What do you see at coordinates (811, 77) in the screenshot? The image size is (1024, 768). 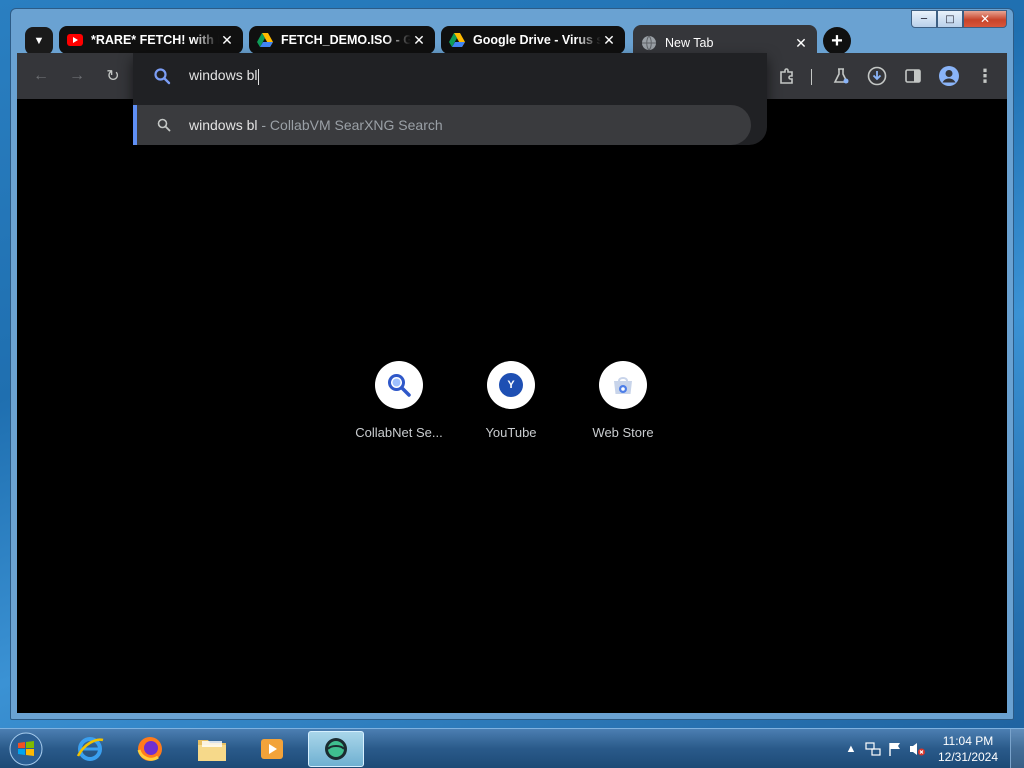 I see `toolbar-divider` at bounding box center [811, 77].